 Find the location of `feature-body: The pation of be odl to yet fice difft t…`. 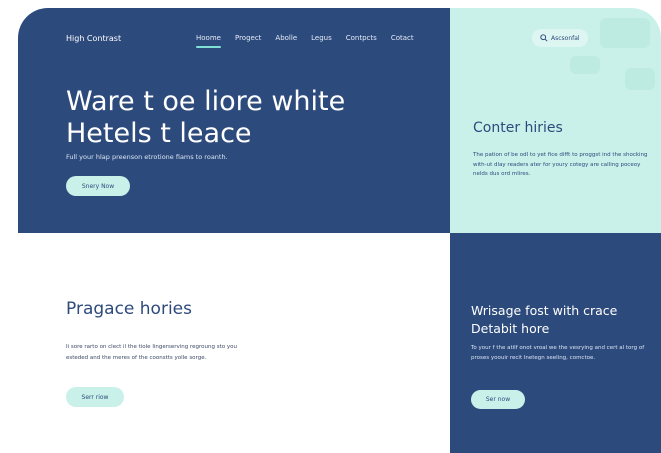

feature-body: The pation of be odl to yet fice difft t… is located at coordinates (560, 164).